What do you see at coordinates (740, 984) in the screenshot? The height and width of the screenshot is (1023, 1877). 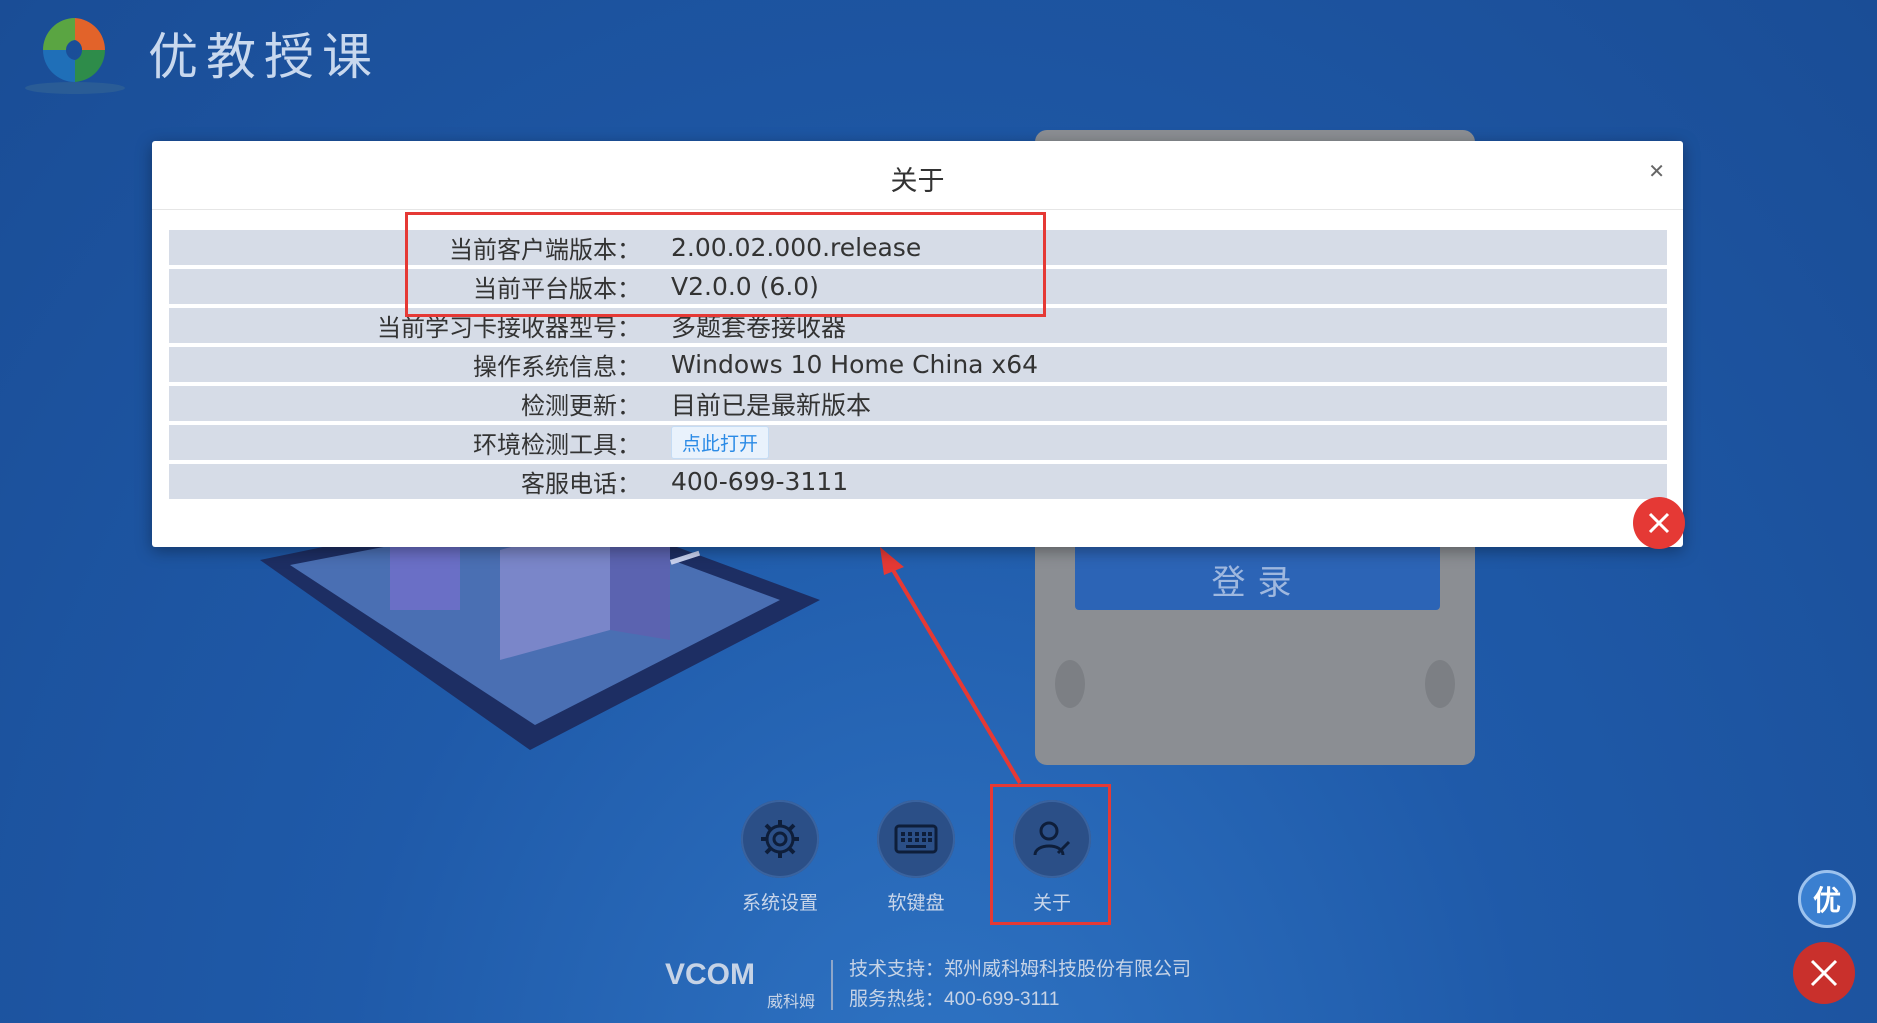 I see `vendor-logo: VCOM 威科姆` at bounding box center [740, 984].